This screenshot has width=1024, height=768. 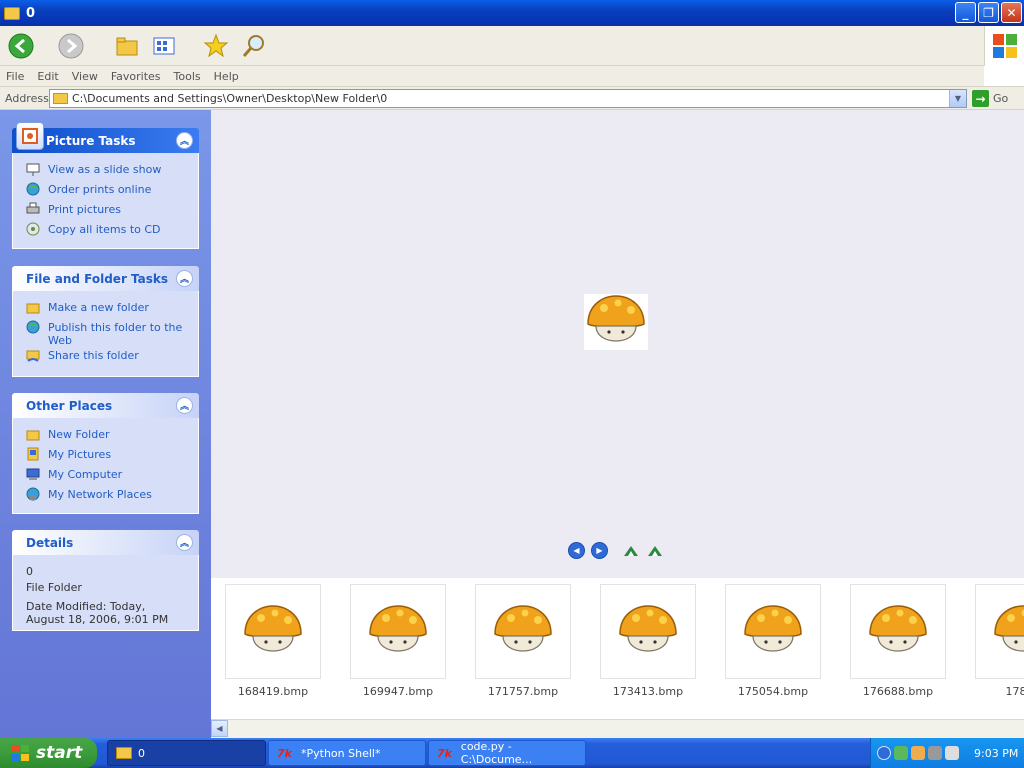 I want to click on taskbar-folder-window: 0, so click(x=186, y=753).